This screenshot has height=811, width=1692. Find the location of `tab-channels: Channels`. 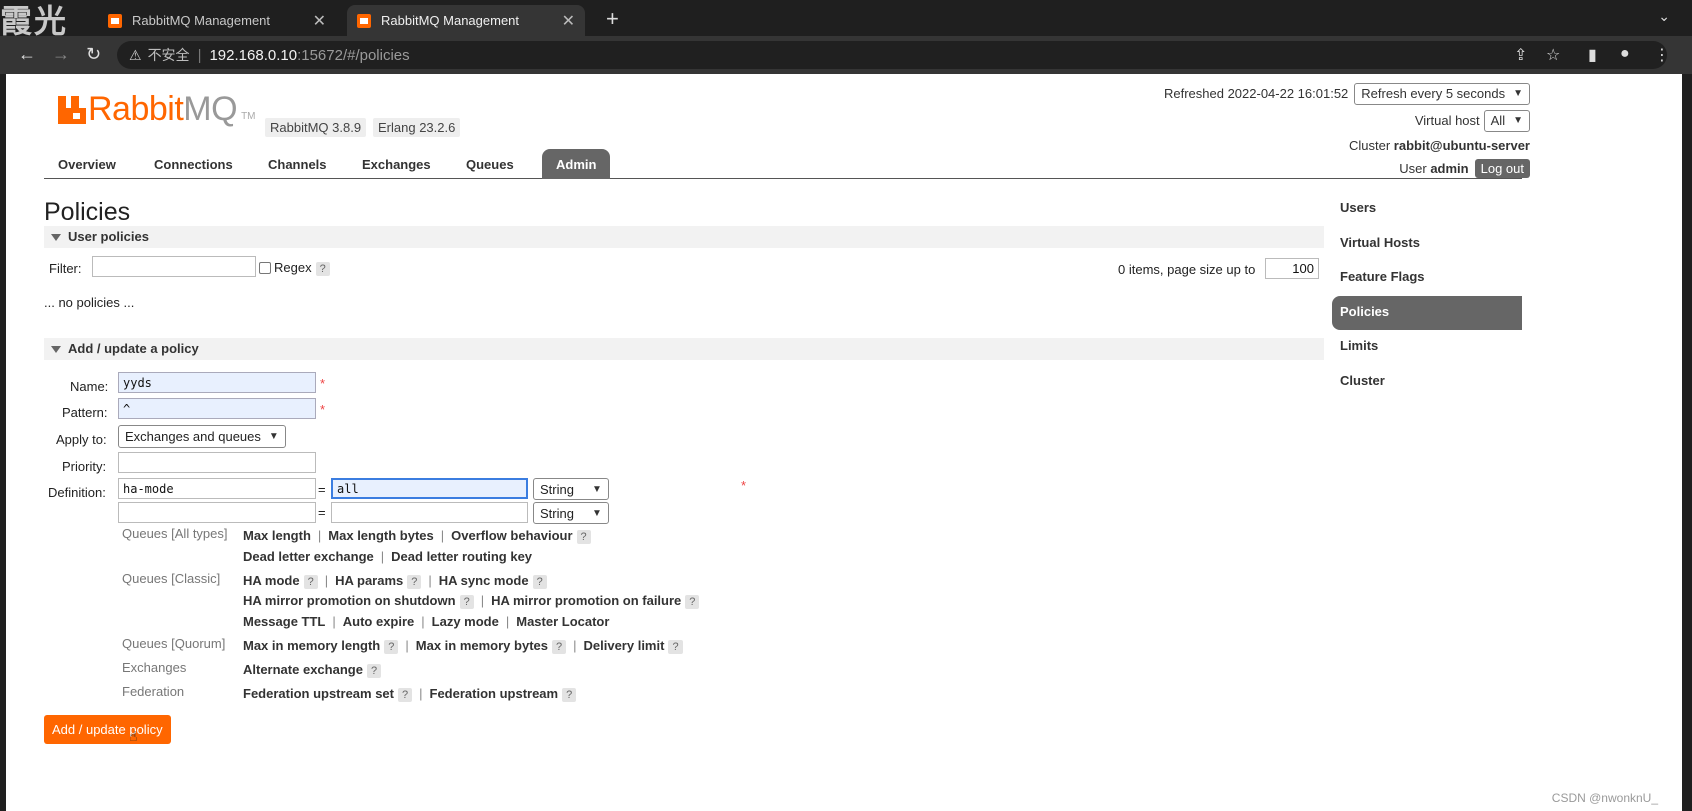

tab-channels: Channels is located at coordinates (297, 164).